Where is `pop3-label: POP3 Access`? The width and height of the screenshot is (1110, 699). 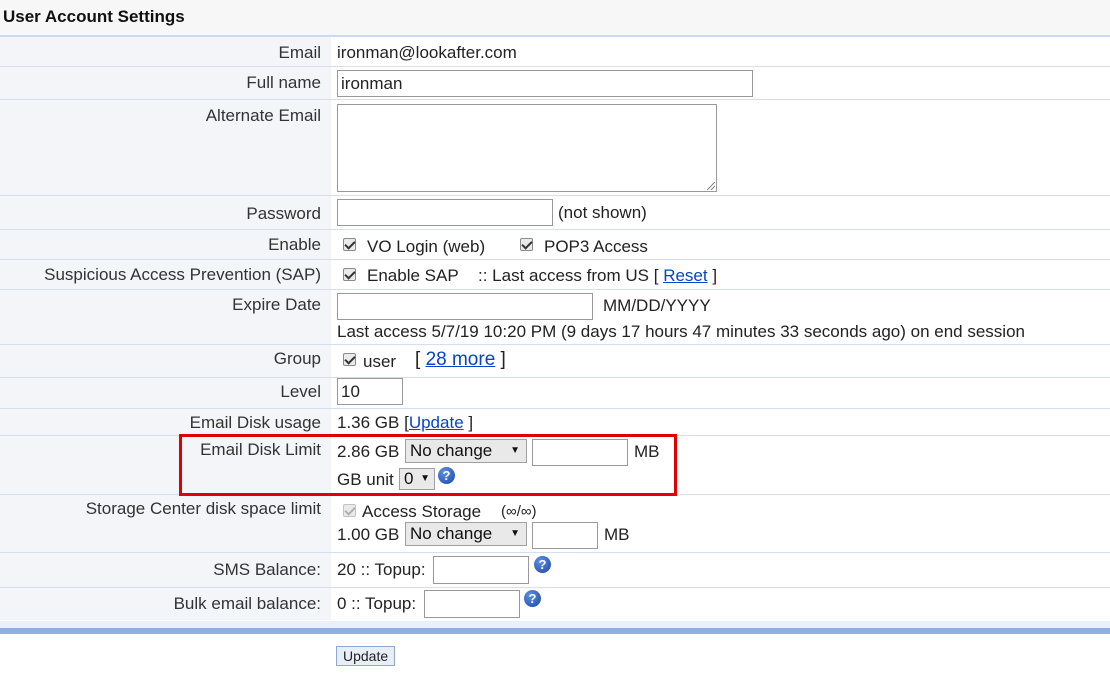
pop3-label: POP3 Access is located at coordinates (596, 246).